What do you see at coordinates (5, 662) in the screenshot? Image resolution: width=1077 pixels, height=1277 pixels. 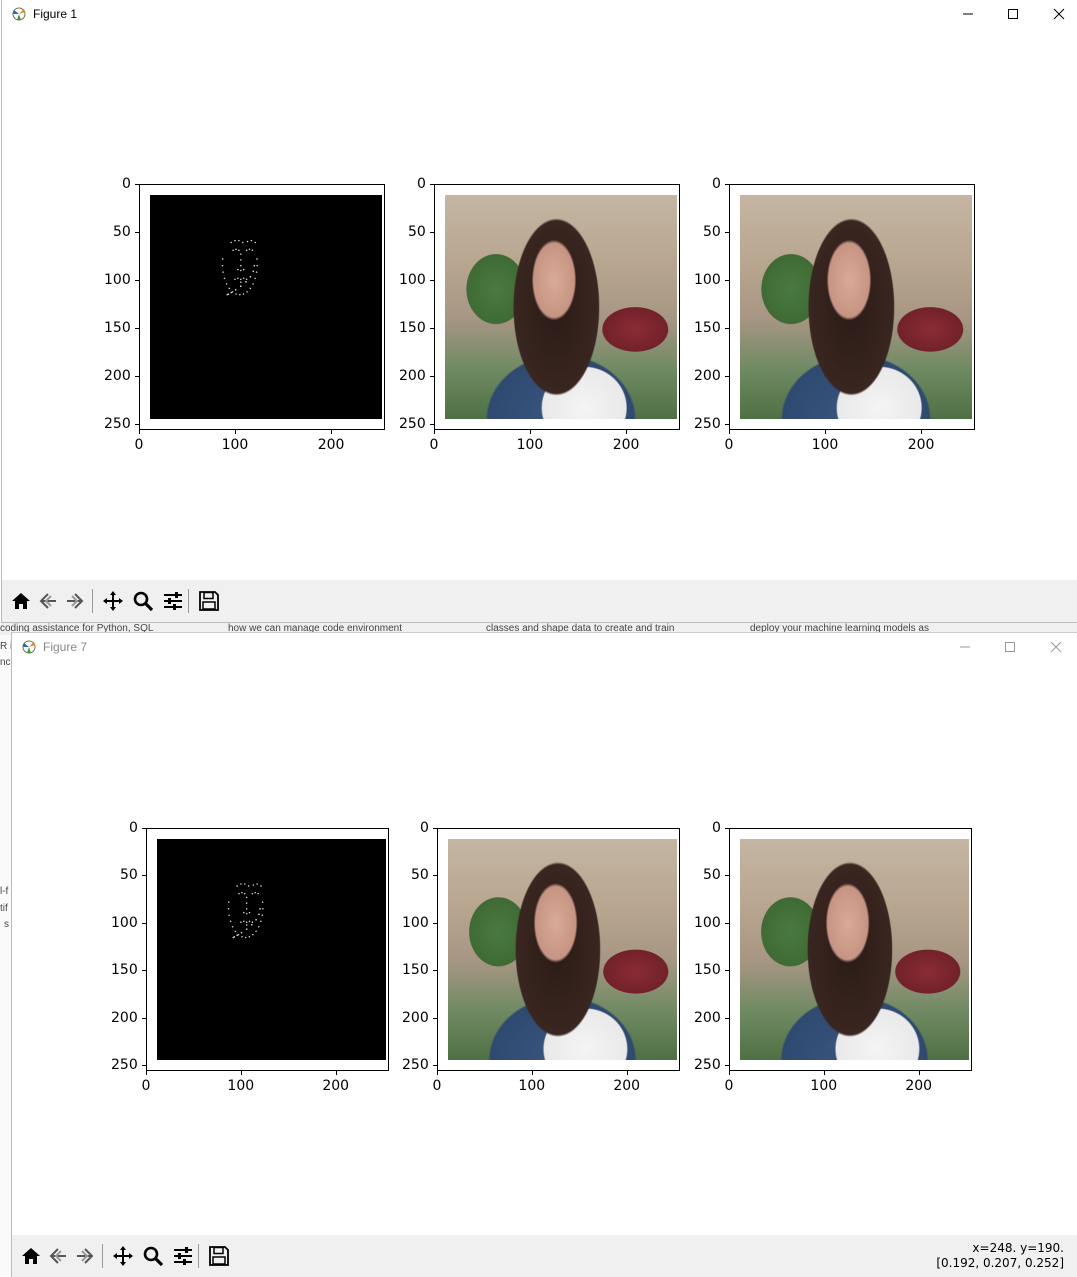 I see `background-fragment: nc` at bounding box center [5, 662].